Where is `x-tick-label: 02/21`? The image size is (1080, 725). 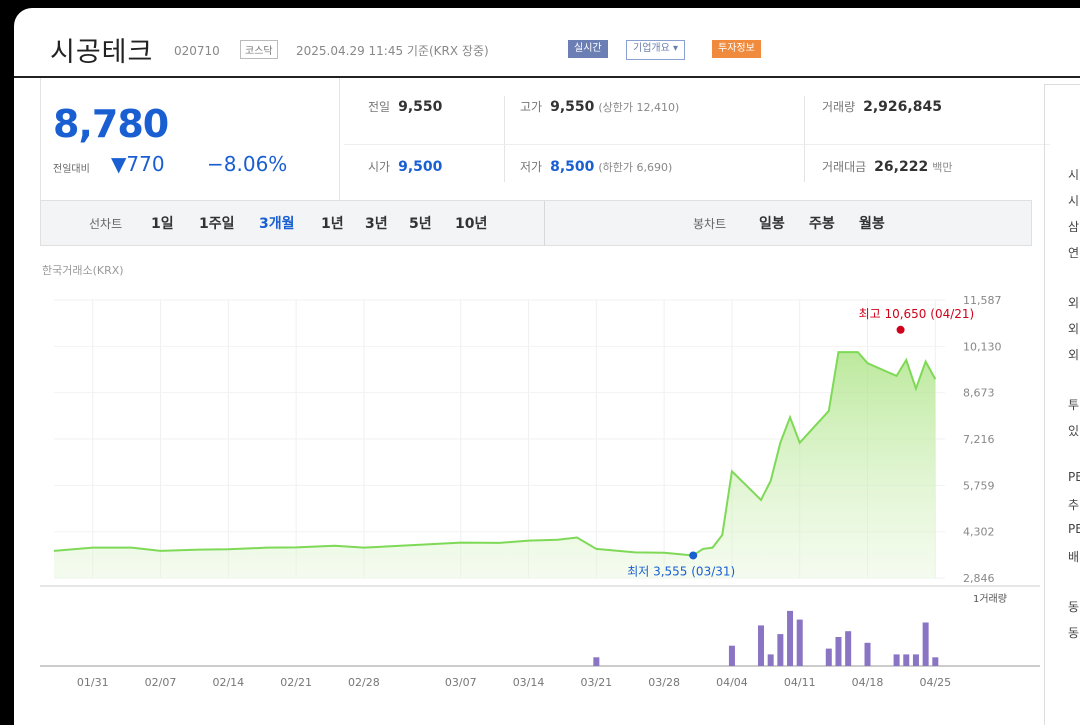 x-tick-label: 02/21 is located at coordinates (296, 682).